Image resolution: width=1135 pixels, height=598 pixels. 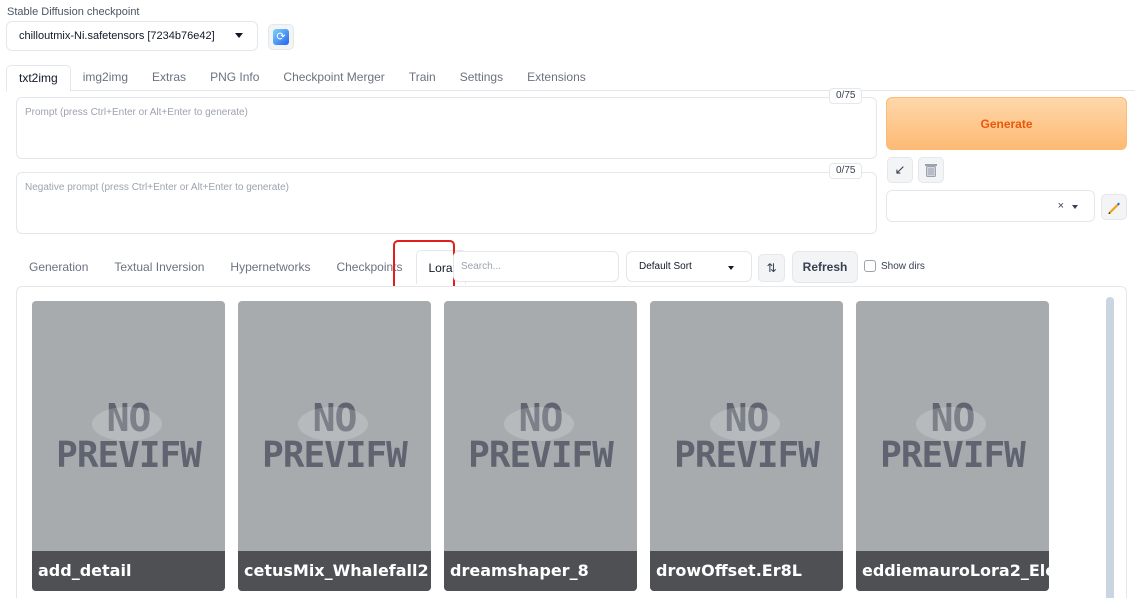 What do you see at coordinates (846, 96) in the screenshot?
I see `prompt-token-count: 0/75` at bounding box center [846, 96].